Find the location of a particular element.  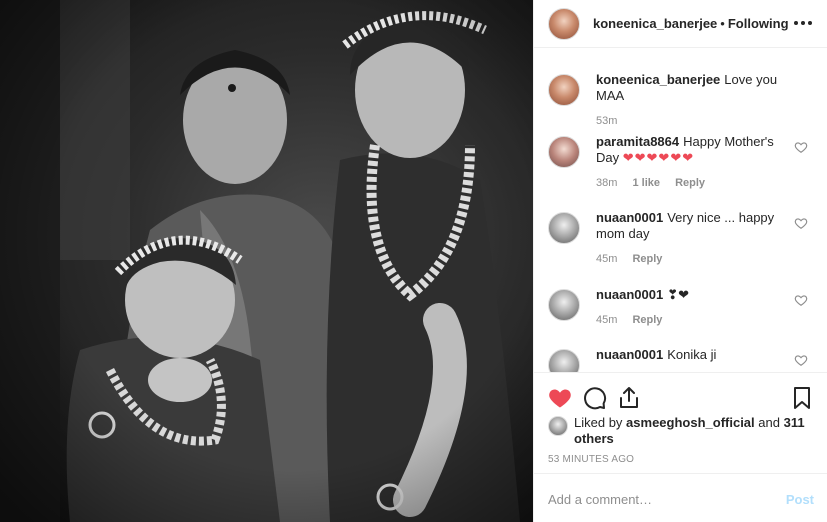

comment-time: 38m is located at coordinates (607, 183).